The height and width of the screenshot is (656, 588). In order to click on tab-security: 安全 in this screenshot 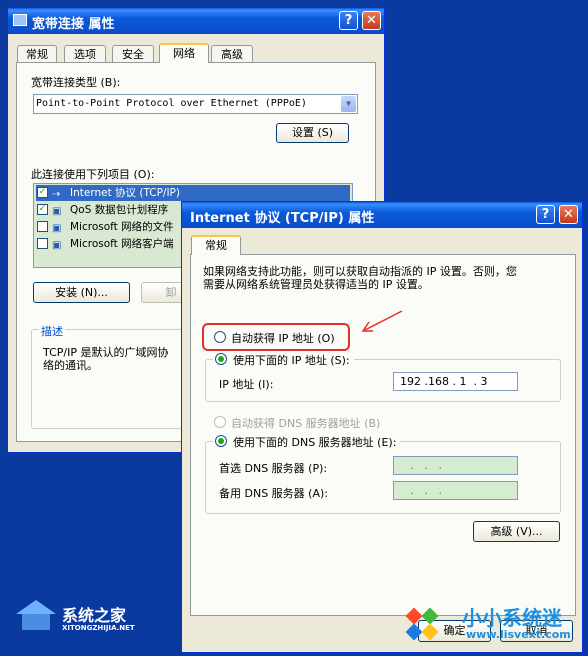, I will do `click(133, 54)`.